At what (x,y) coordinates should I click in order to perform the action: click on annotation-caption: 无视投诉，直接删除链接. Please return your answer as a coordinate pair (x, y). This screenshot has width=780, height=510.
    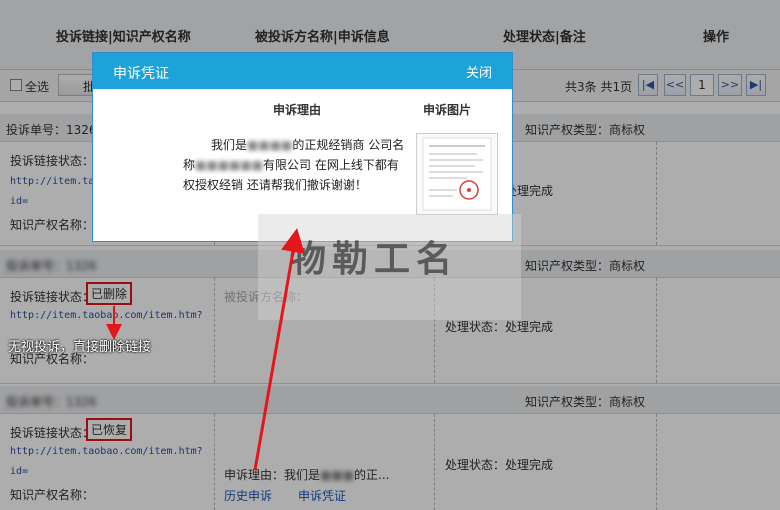
    Looking at the image, I should click on (80, 347).